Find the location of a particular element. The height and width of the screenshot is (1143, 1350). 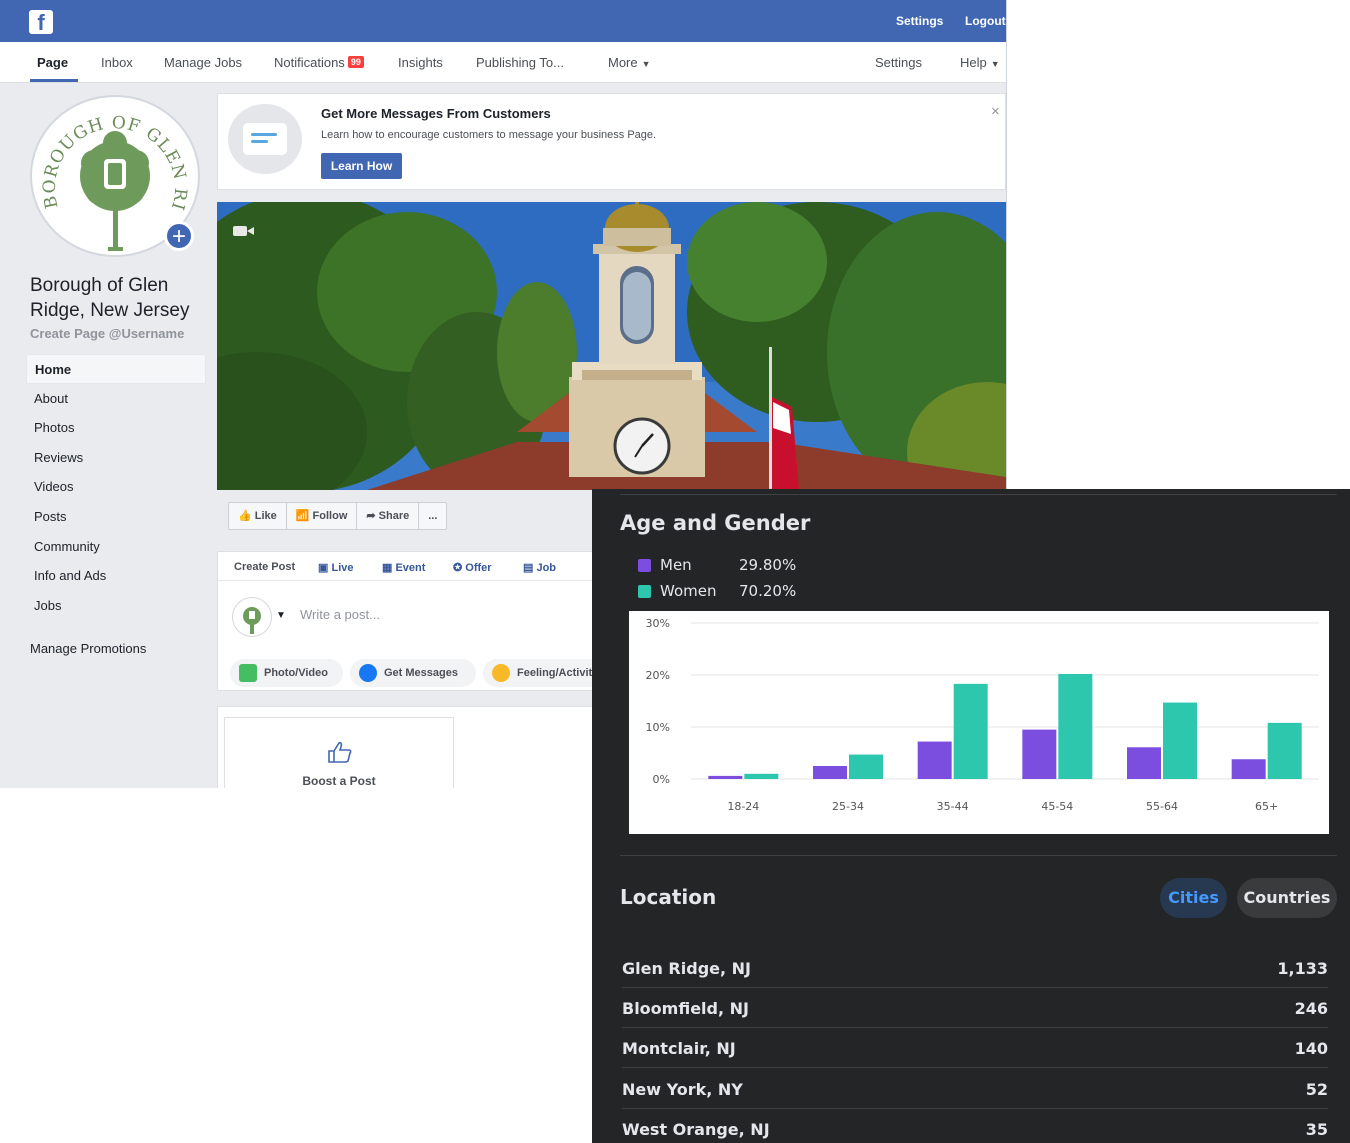

learn-how-button: Learn How is located at coordinates (361, 166).